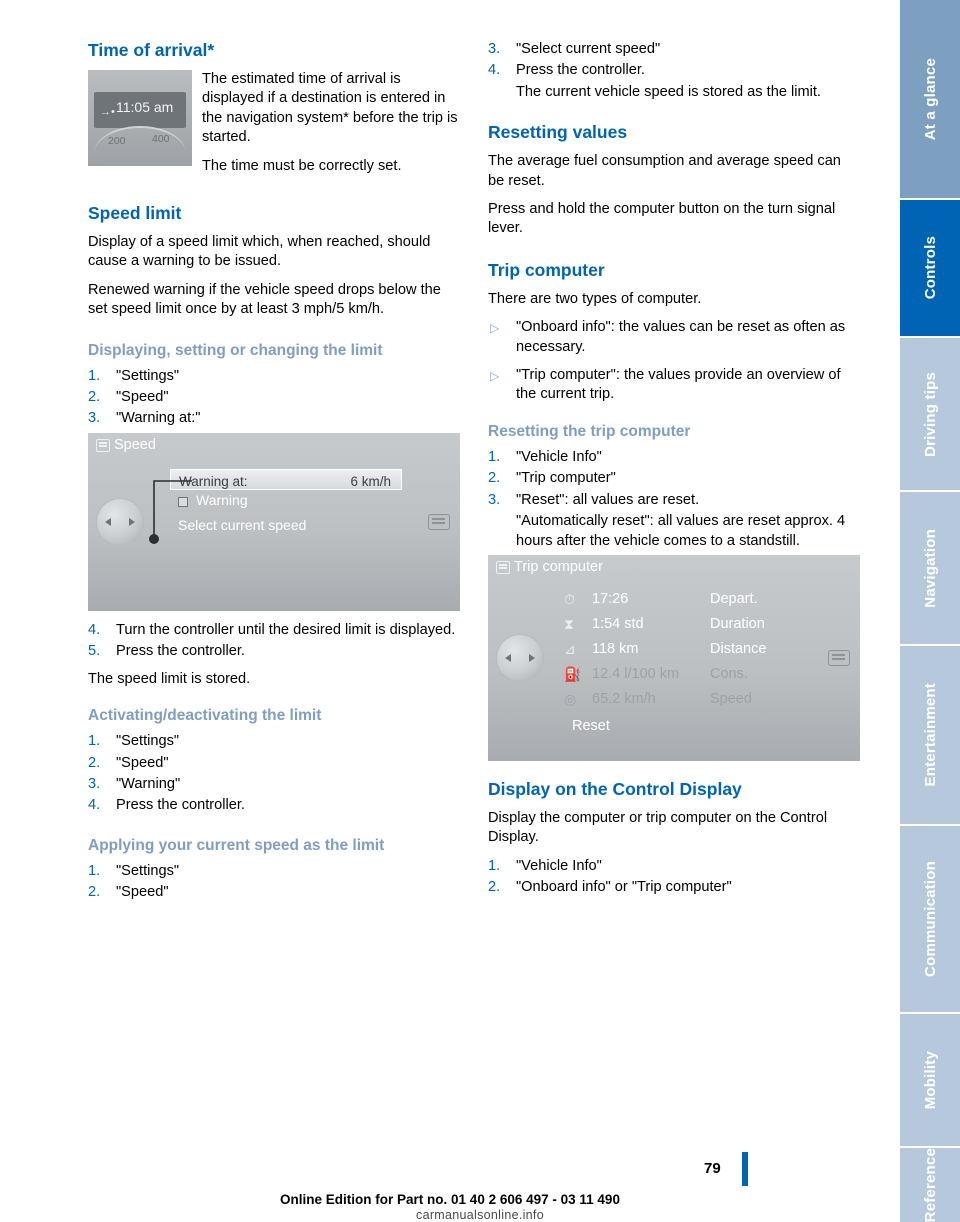 The height and width of the screenshot is (1222, 960). I want to click on step-text: "Reset": all values are reset., so click(608, 499).